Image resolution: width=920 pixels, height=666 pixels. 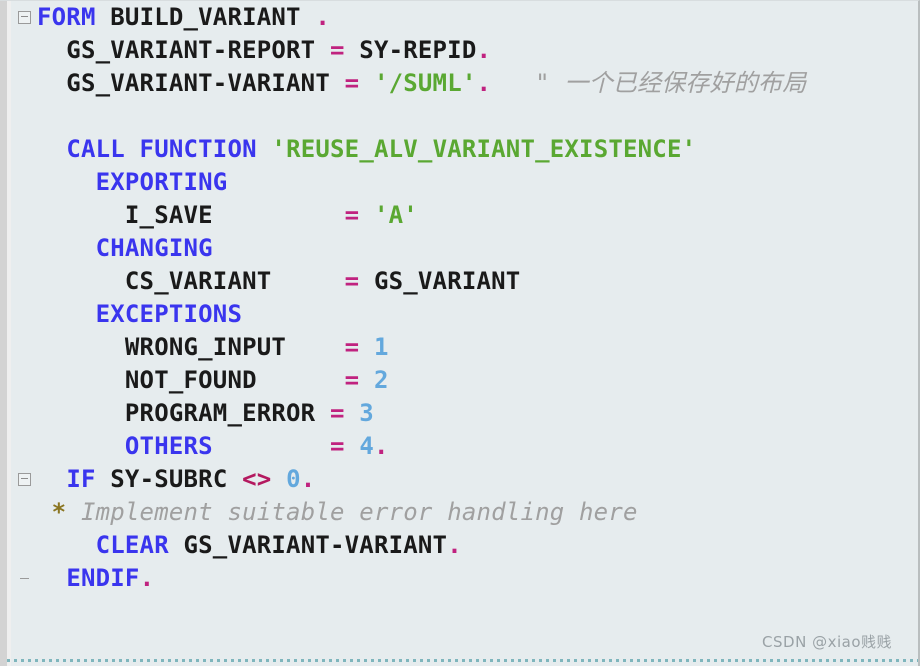 I want to click on token-id: GS_VARIANT, so click(x=440, y=281).